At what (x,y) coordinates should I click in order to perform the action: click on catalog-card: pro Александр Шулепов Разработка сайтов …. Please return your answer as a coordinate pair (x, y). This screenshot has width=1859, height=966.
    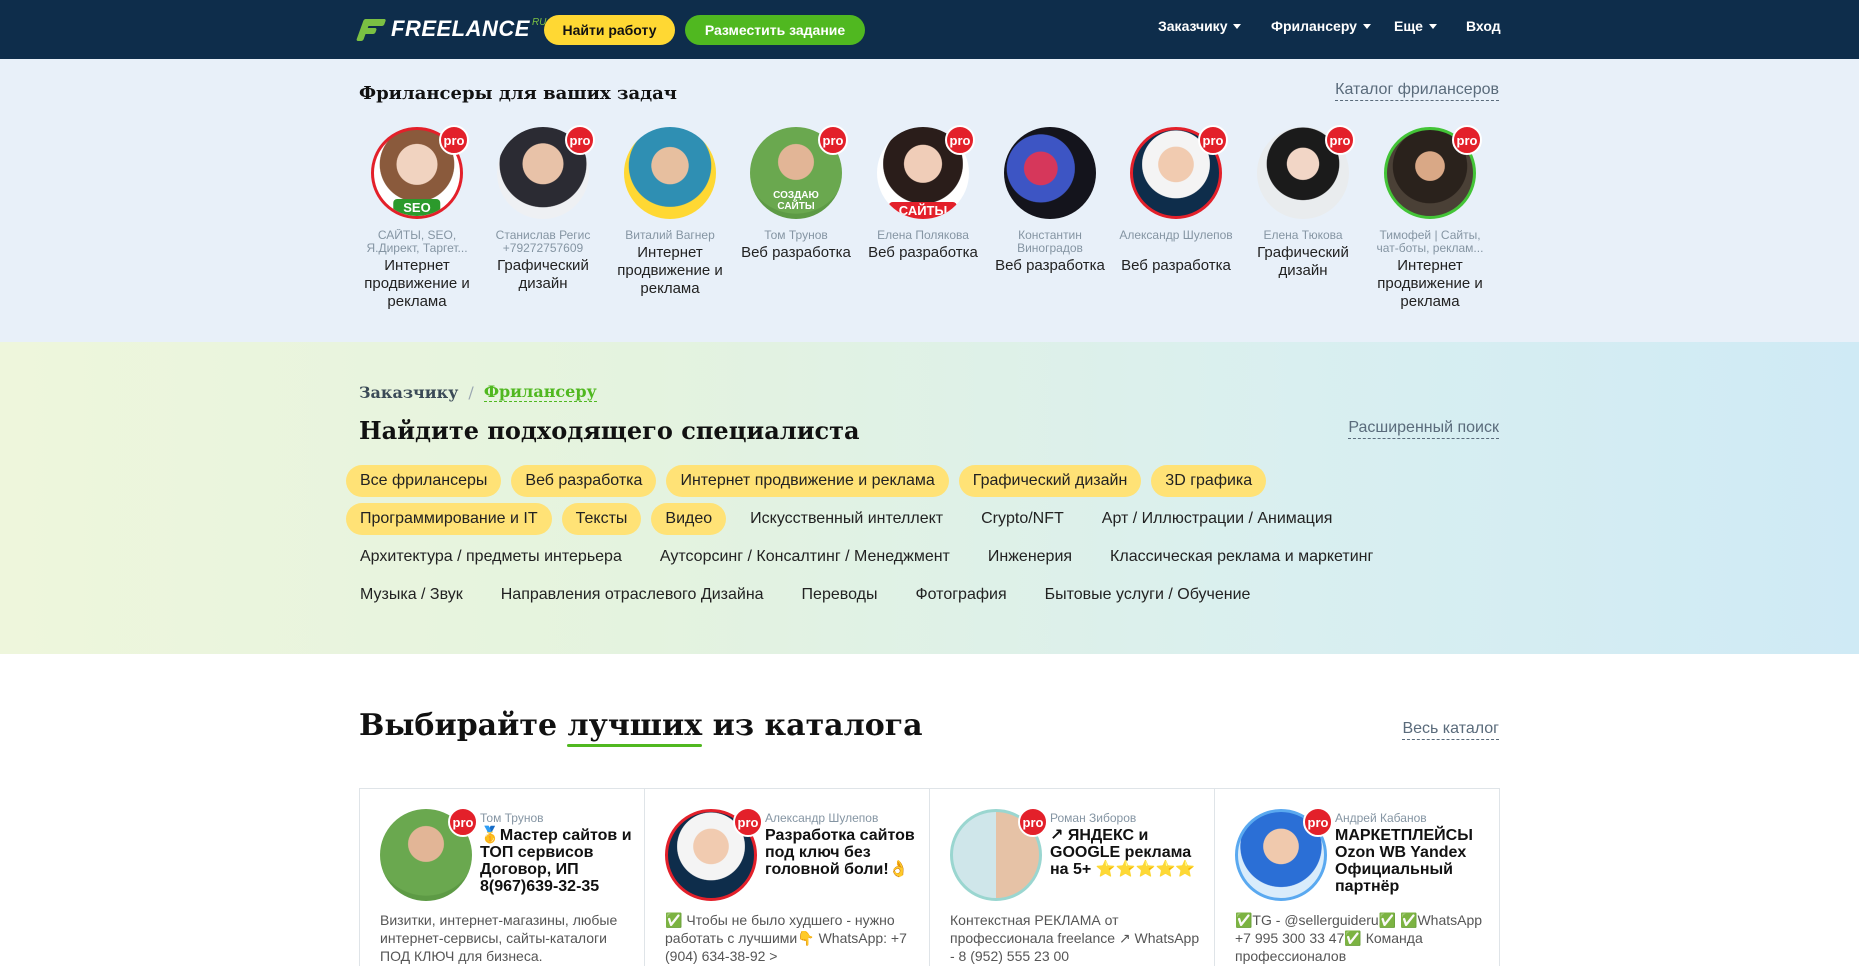
    Looking at the image, I should click on (787, 877).